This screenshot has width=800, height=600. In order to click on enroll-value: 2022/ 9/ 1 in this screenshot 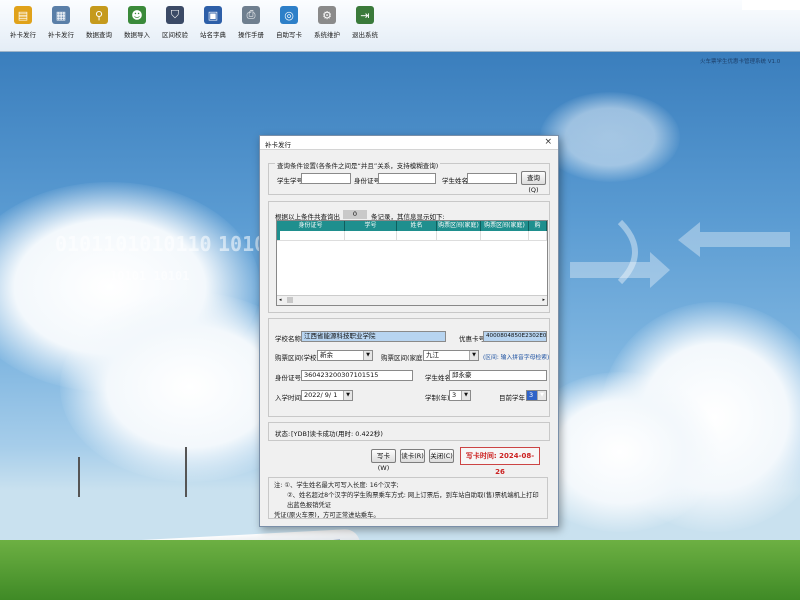, I will do `click(321, 395)`.